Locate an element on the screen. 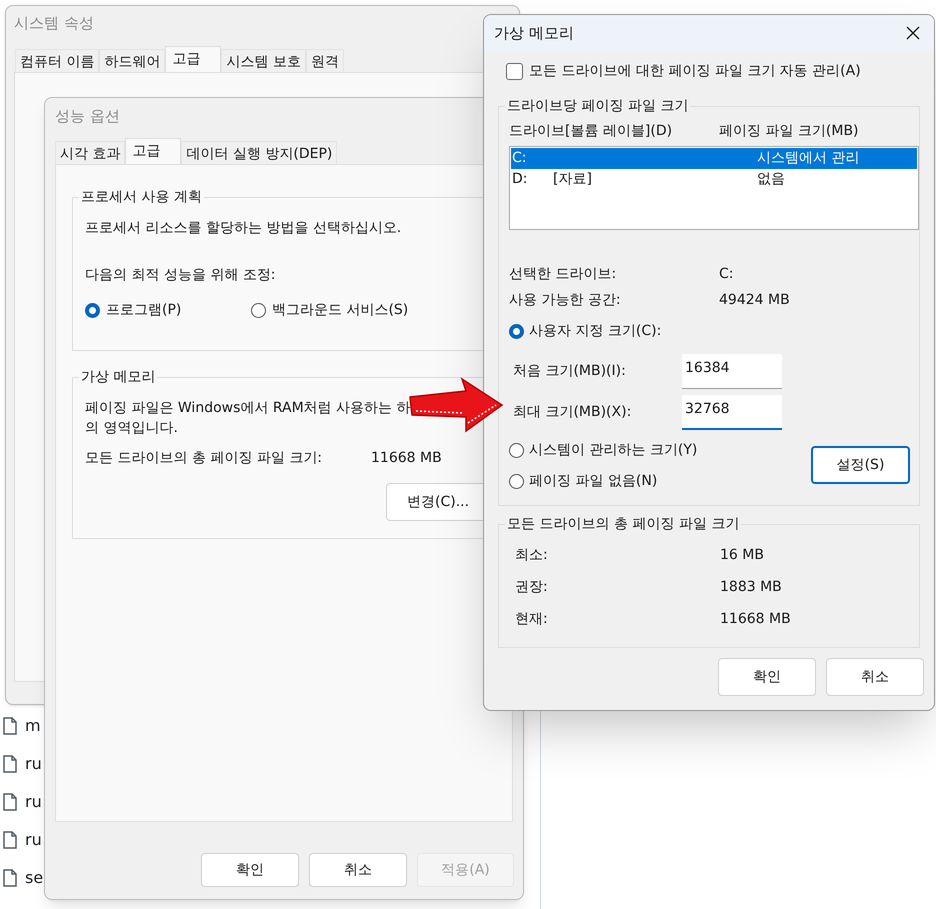  window-title: 성능 옵션 is located at coordinates (87, 116).